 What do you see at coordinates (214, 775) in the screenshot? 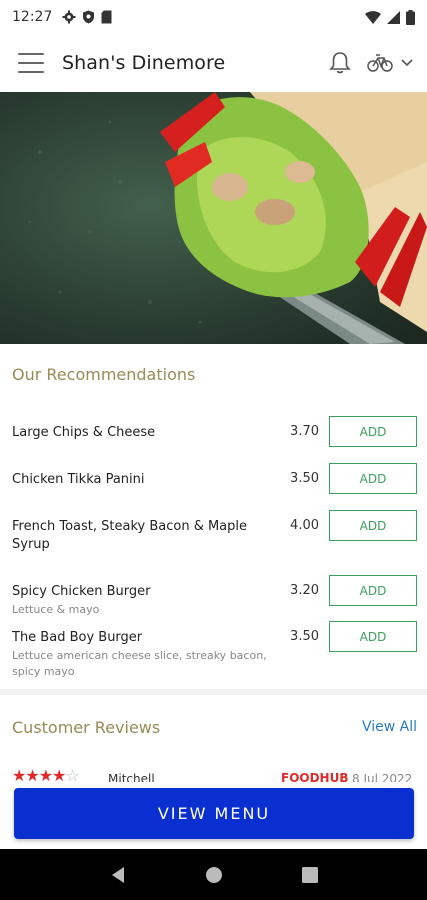
I see `review-card: ★★★★☆ Mitchell FOODHUB 8 Jul 2022` at bounding box center [214, 775].